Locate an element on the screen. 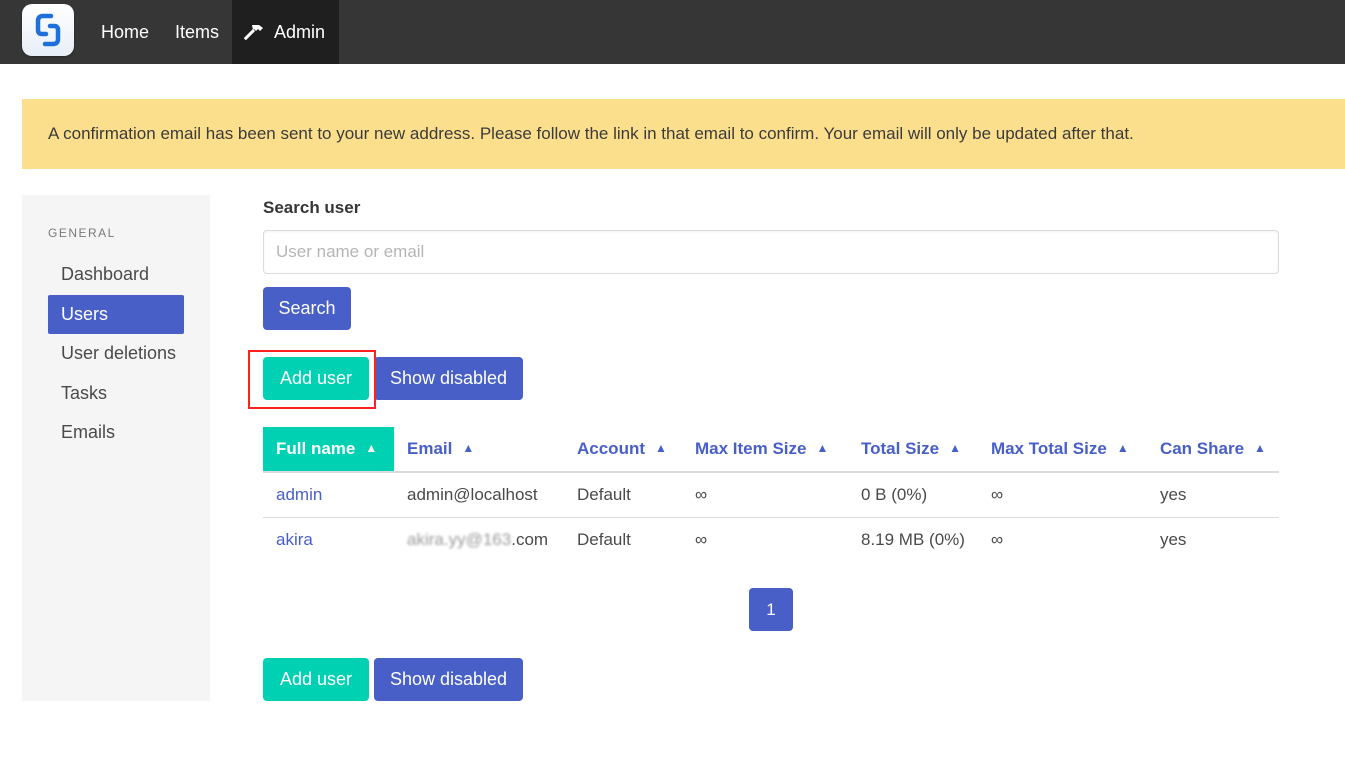 The image size is (1345, 759). column-header-account: Account ▲ is located at coordinates (623, 450).